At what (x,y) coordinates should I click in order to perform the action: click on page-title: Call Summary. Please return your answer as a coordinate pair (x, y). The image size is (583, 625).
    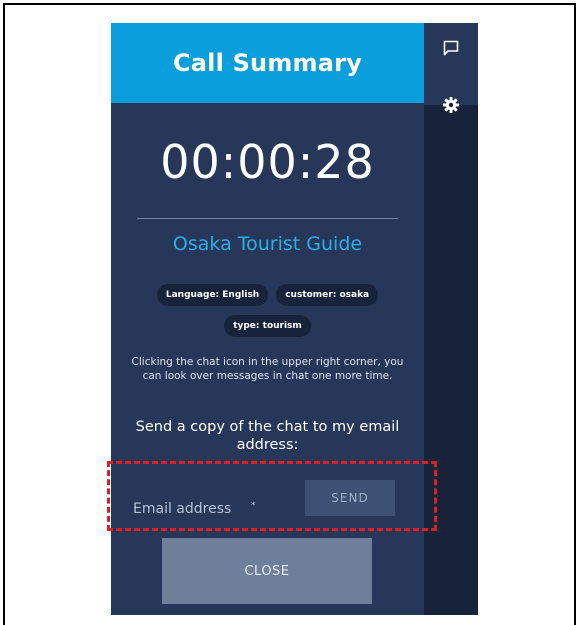
    Looking at the image, I should click on (267, 63).